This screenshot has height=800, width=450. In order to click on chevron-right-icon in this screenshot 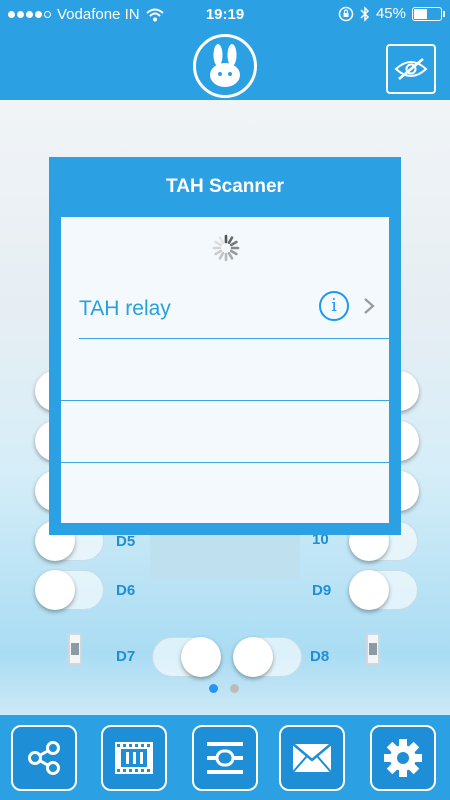, I will do `click(369, 306)`.